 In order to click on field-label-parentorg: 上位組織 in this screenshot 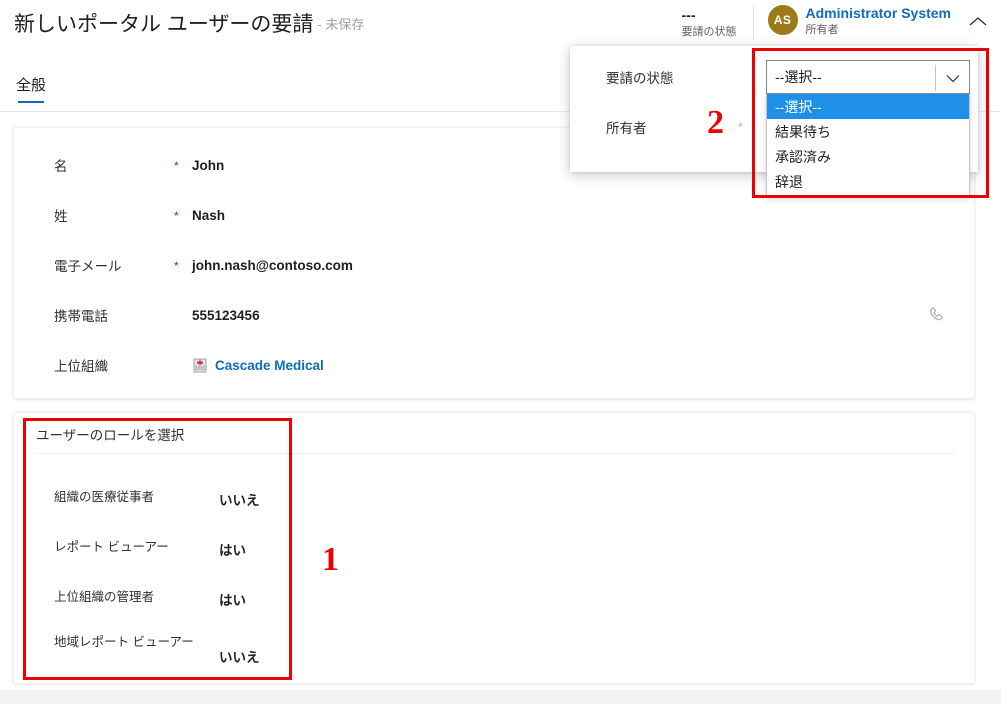, I will do `click(81, 366)`.